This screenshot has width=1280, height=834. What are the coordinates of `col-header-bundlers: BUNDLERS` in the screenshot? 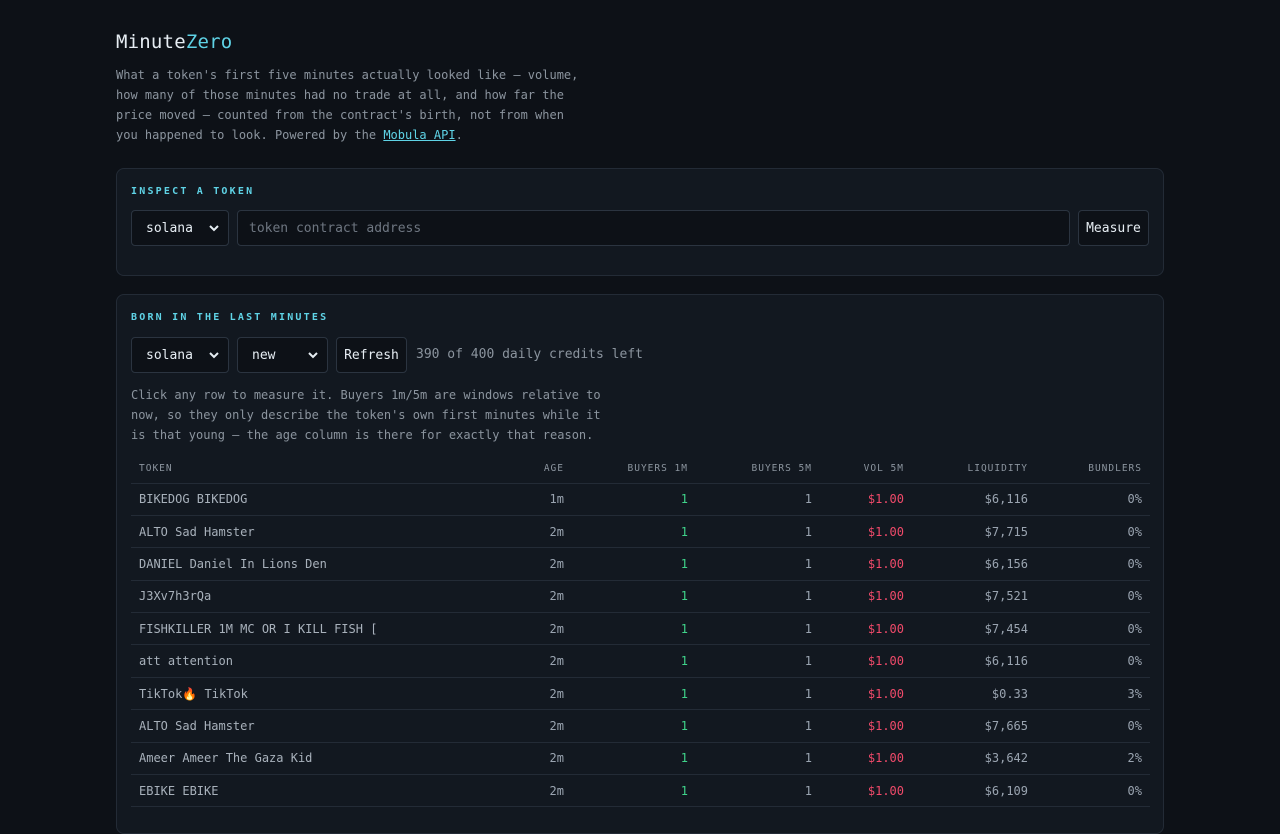 It's located at (1093, 469).